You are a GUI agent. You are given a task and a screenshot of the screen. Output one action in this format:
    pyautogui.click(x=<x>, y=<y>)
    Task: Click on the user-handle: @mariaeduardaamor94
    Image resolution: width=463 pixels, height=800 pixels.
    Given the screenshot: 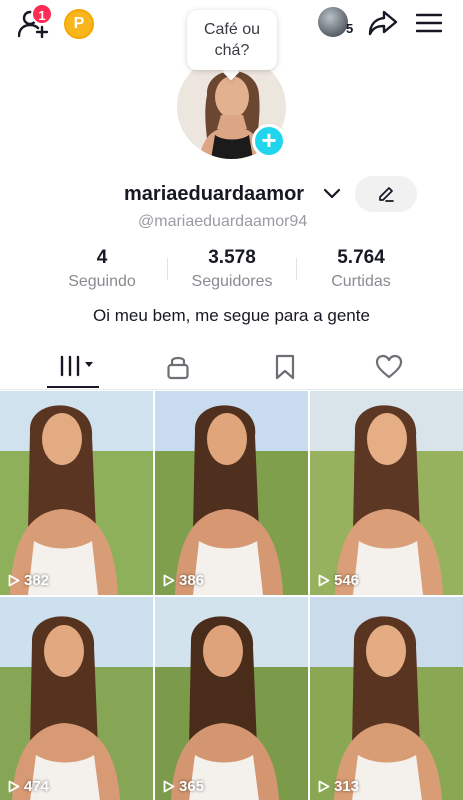 What is the action you would take?
    pyautogui.click(x=223, y=221)
    